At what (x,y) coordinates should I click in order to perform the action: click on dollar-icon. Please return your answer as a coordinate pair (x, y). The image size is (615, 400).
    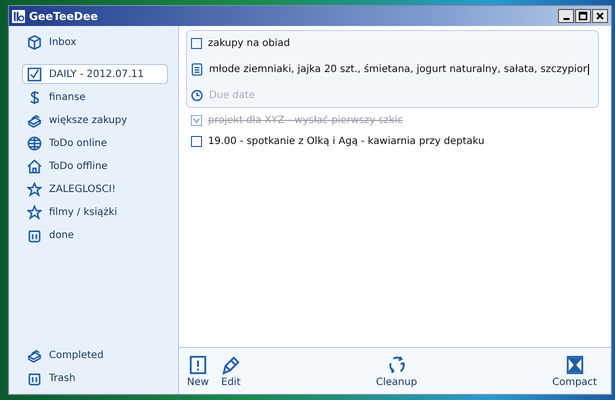
    Looking at the image, I should click on (34, 97).